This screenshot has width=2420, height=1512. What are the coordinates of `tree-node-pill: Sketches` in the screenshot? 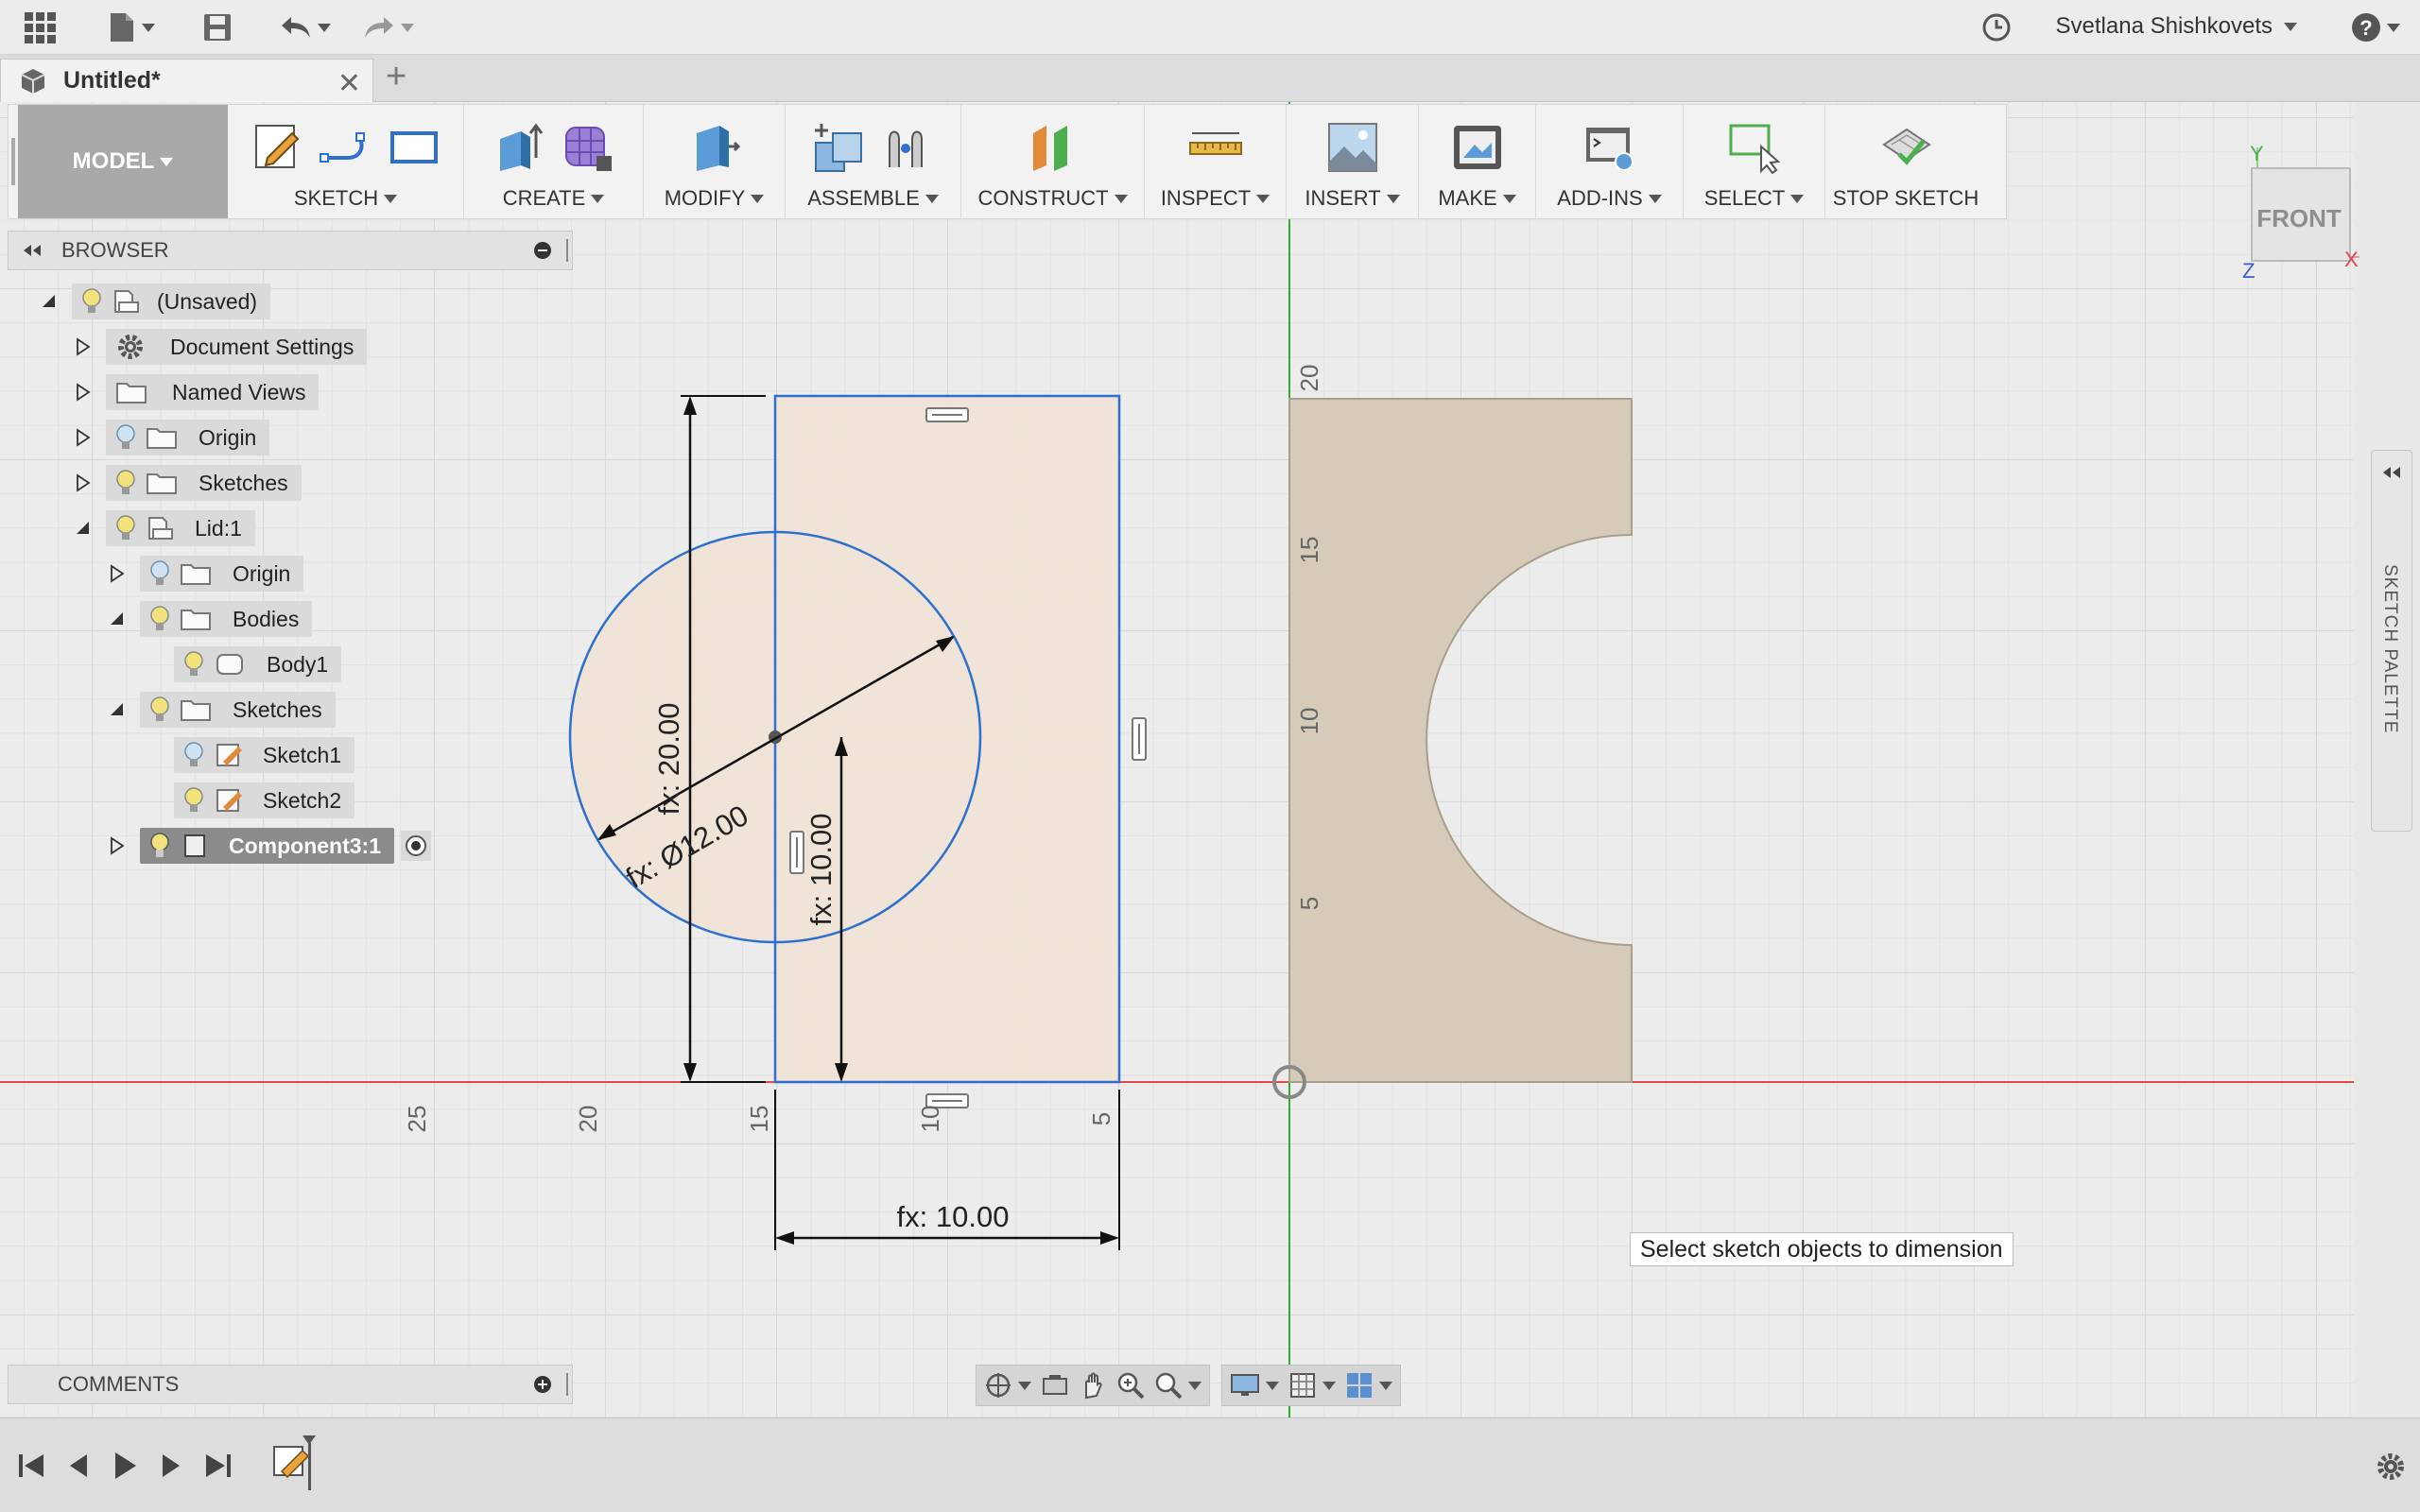 It's located at (238, 710).